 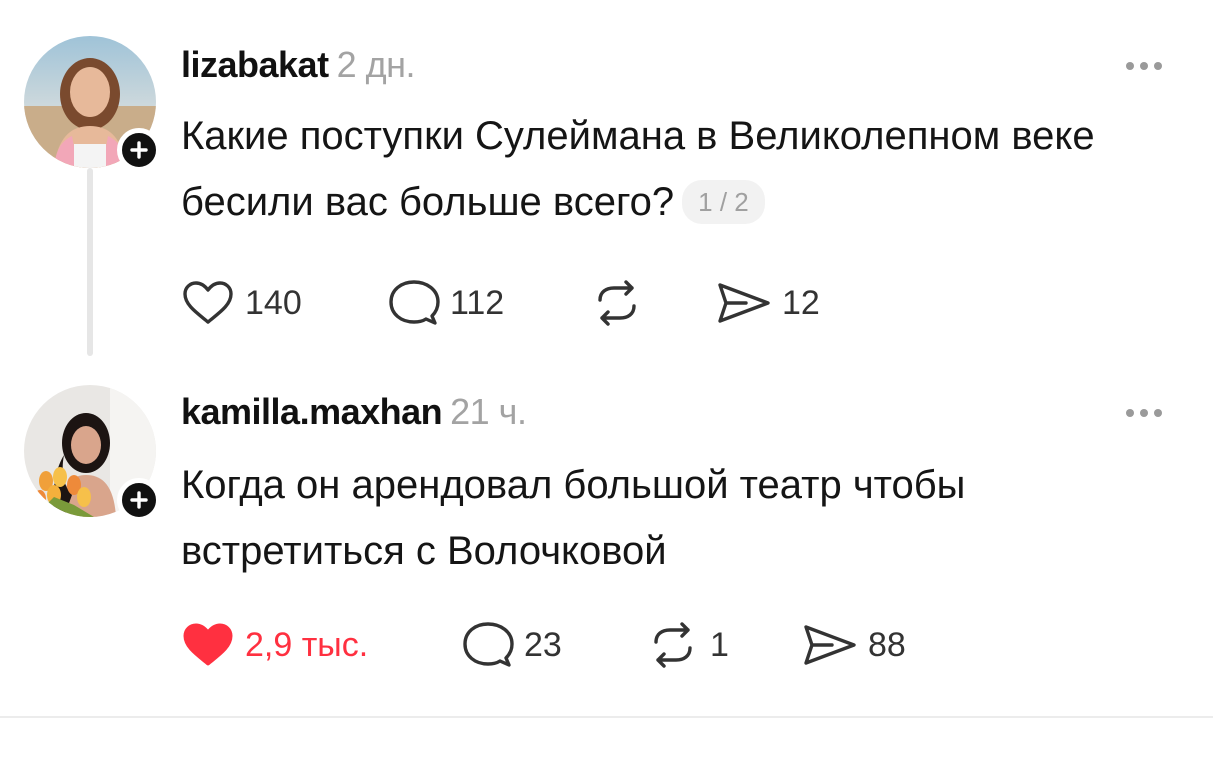 I want to click on like-button: 2,9 тыс., so click(x=274, y=645).